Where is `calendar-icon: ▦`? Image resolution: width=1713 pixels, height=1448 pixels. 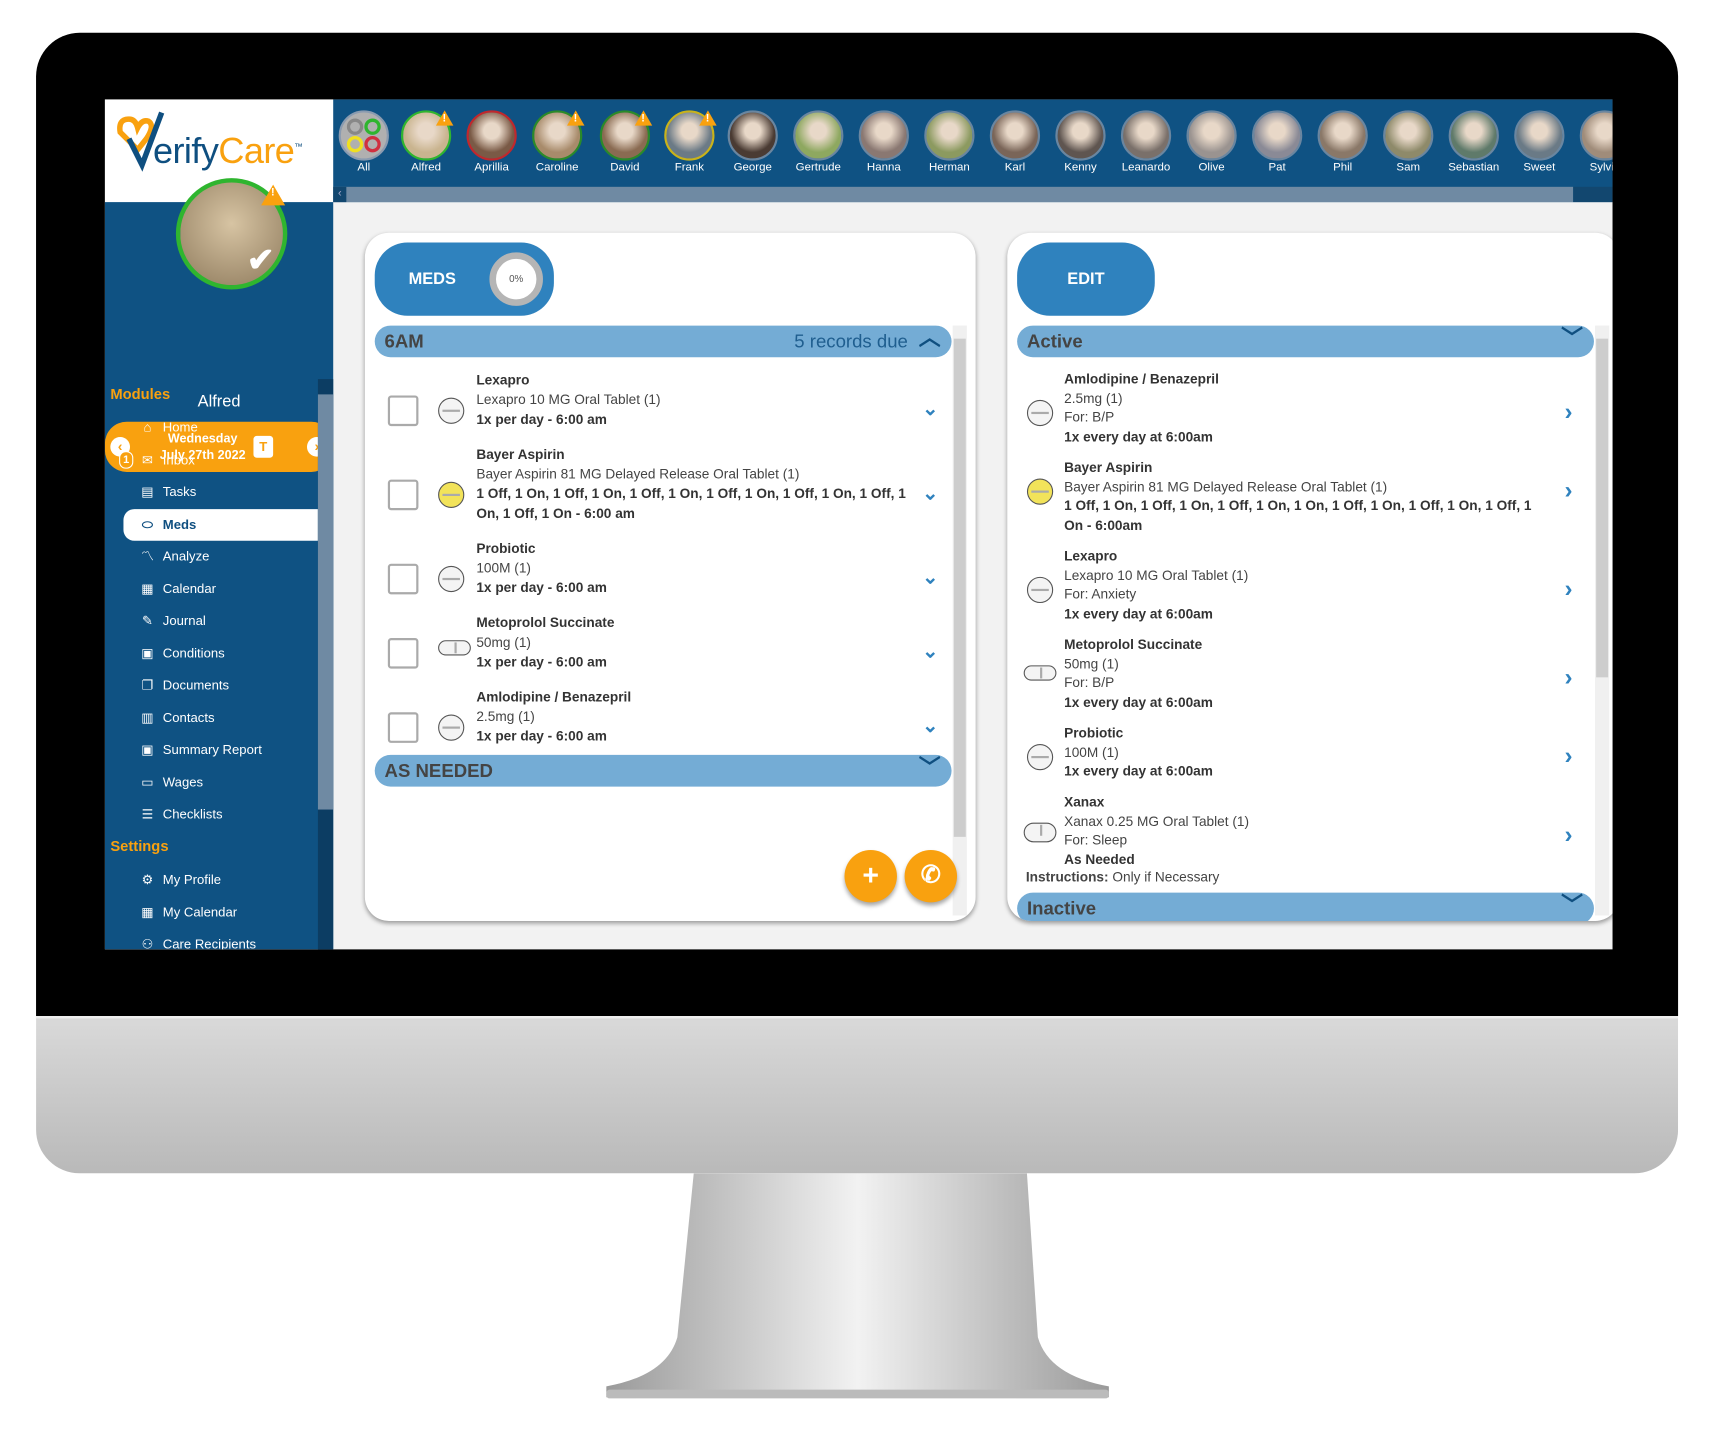 calendar-icon: ▦ is located at coordinates (147, 588).